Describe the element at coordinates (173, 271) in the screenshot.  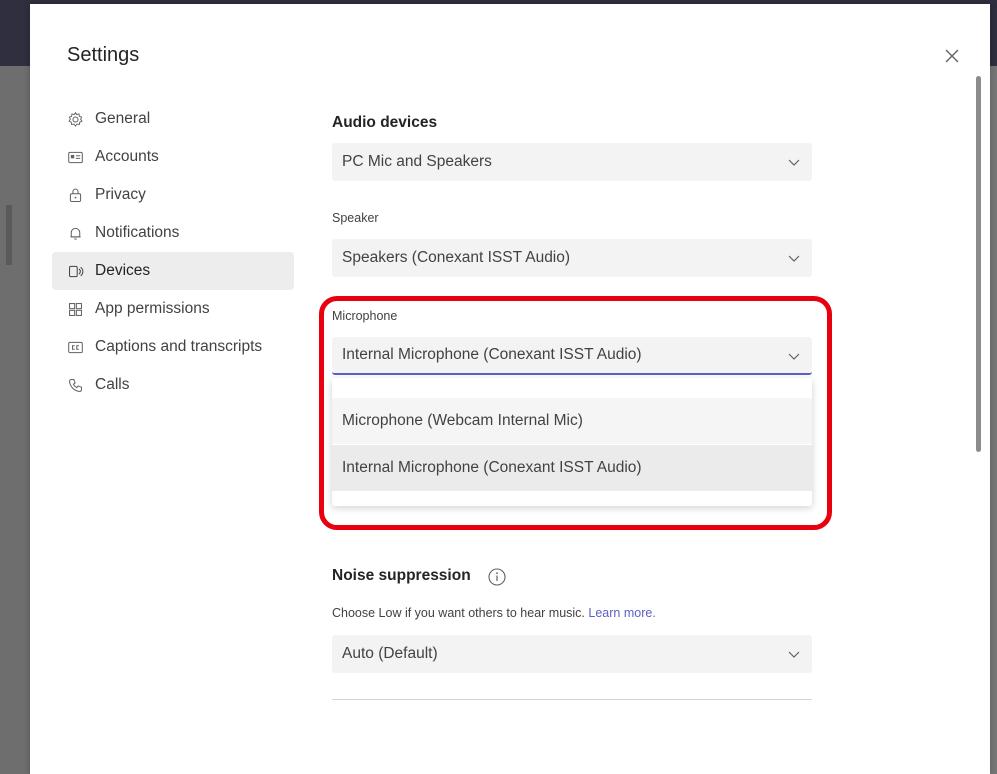
I see `sidebar-item-devices: Devices` at that location.